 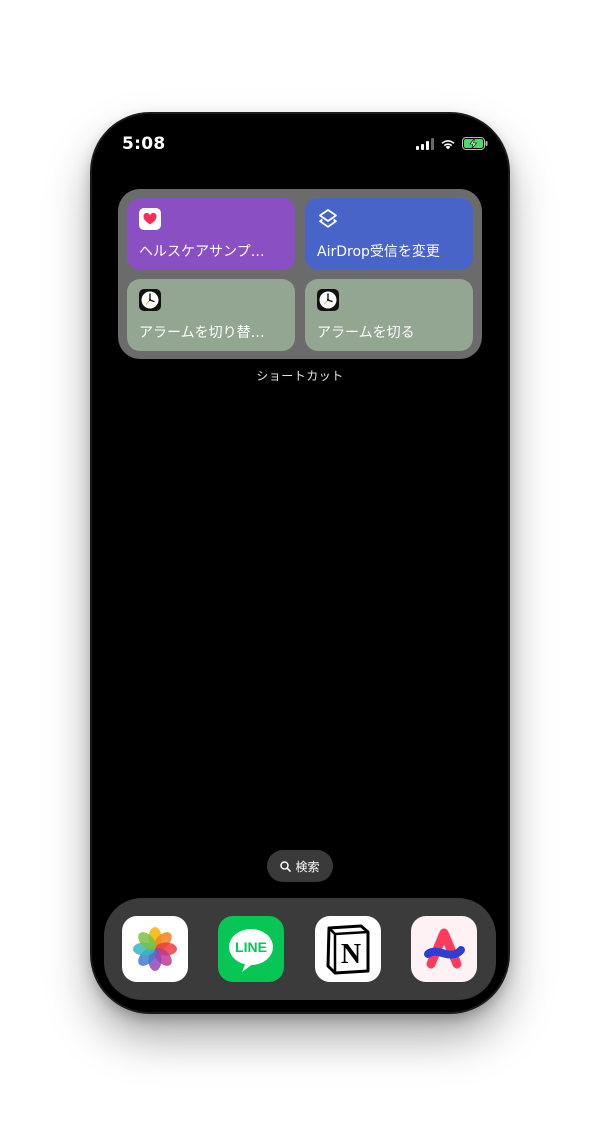 I want to click on shortcuts-layers-icon, so click(x=328, y=218).